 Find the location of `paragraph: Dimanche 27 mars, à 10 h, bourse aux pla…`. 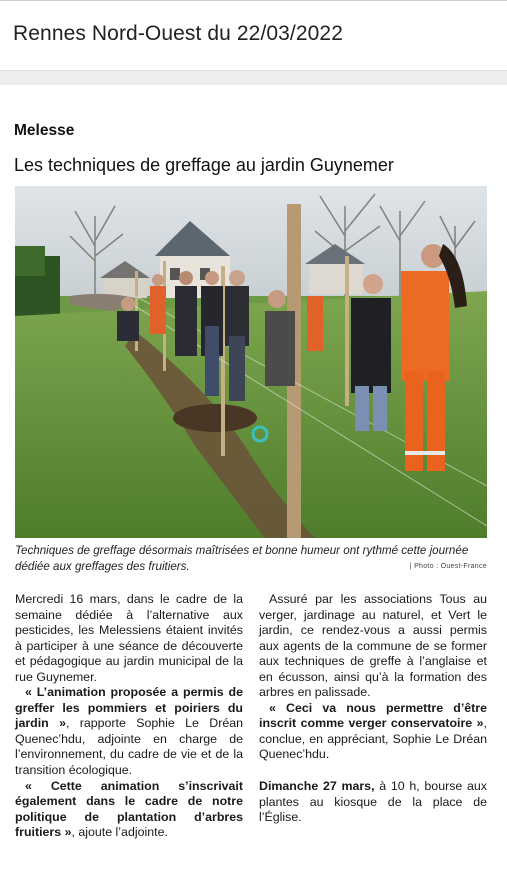

paragraph: Dimanche 27 mars, à 10 h, bourse aux pla… is located at coordinates (373, 802).